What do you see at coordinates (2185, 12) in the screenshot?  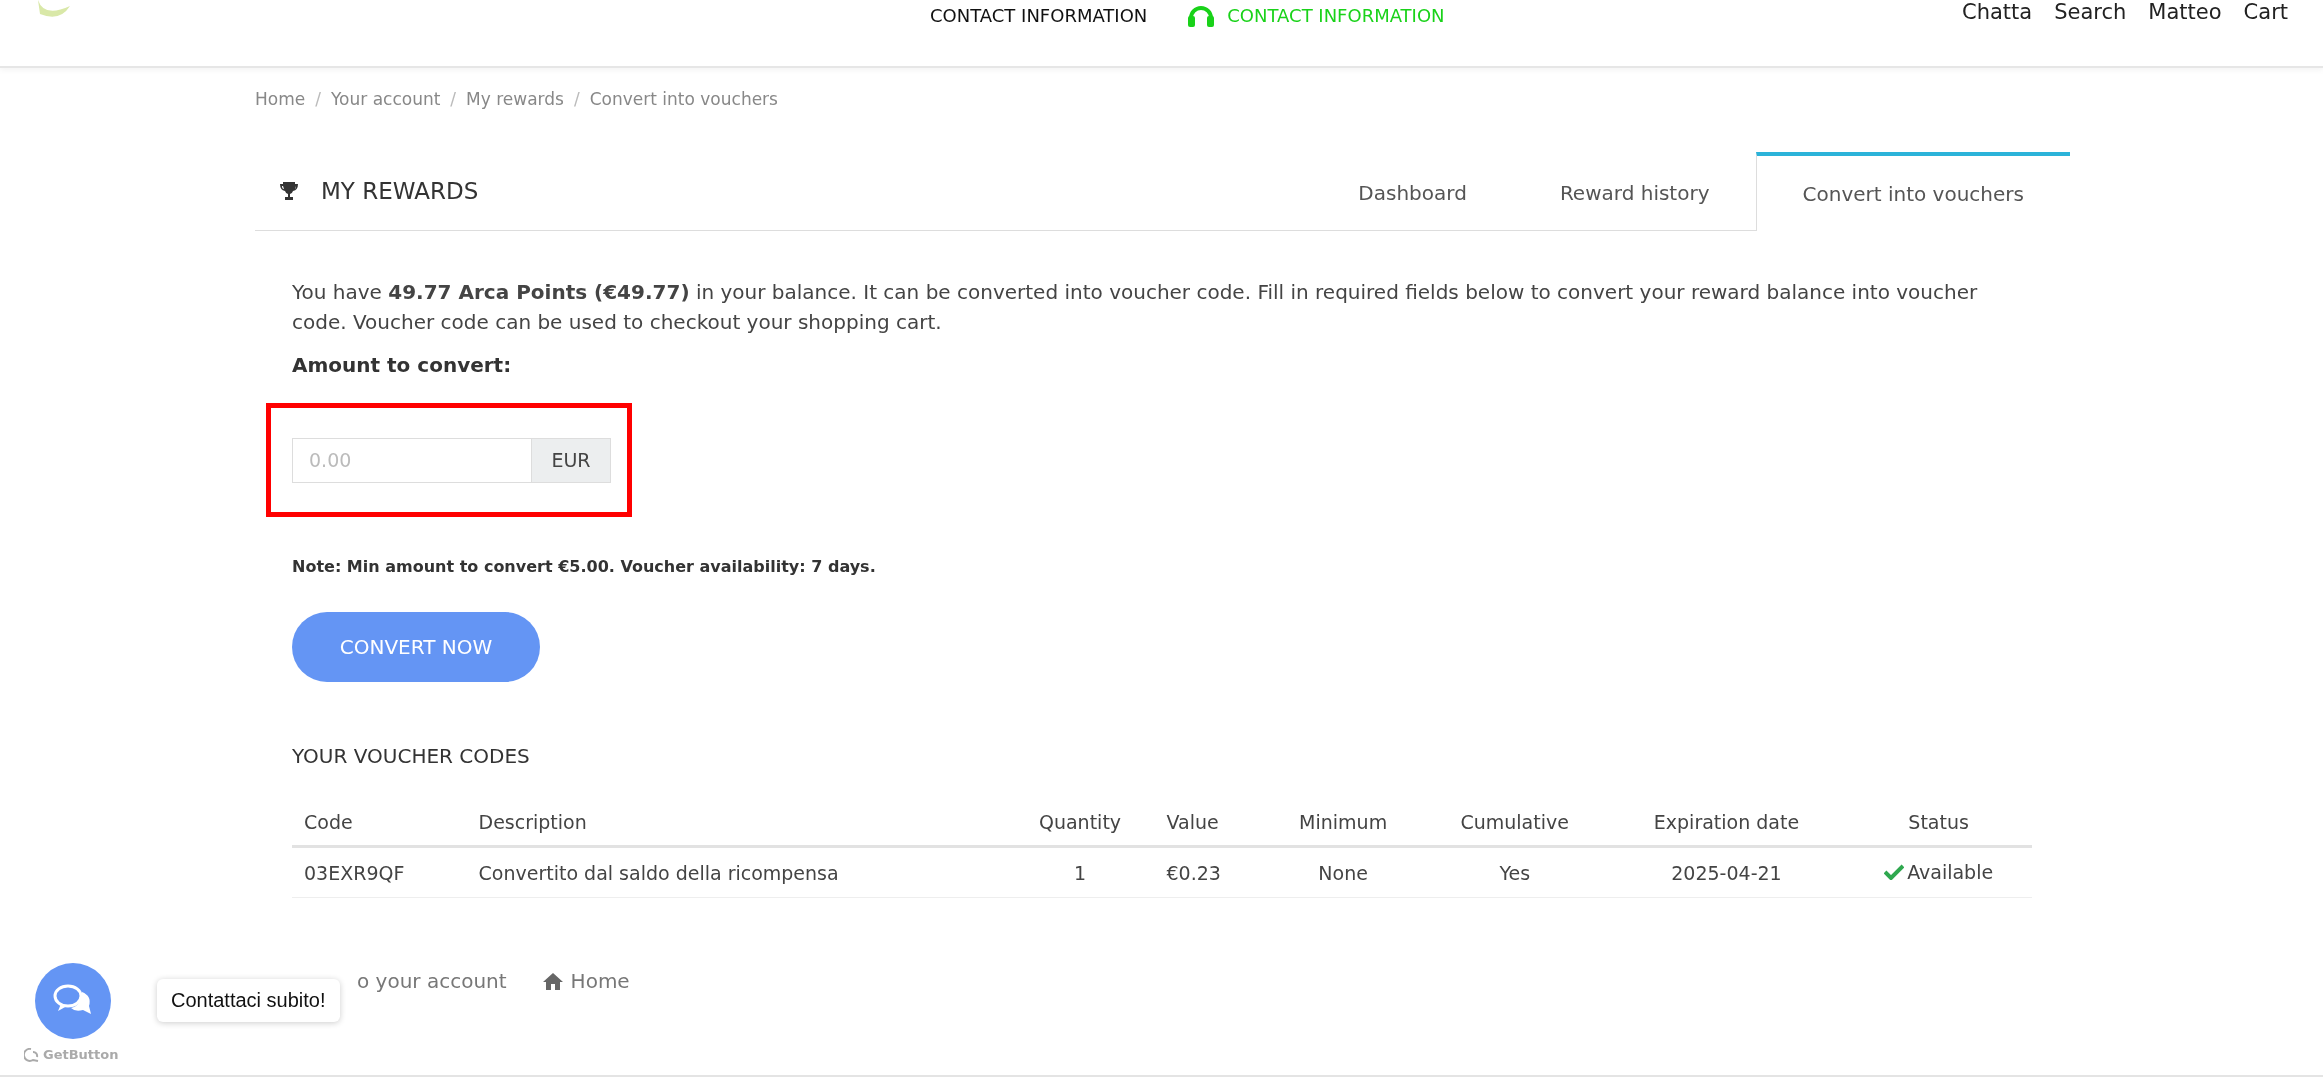 I see `header-link: Matteo` at bounding box center [2185, 12].